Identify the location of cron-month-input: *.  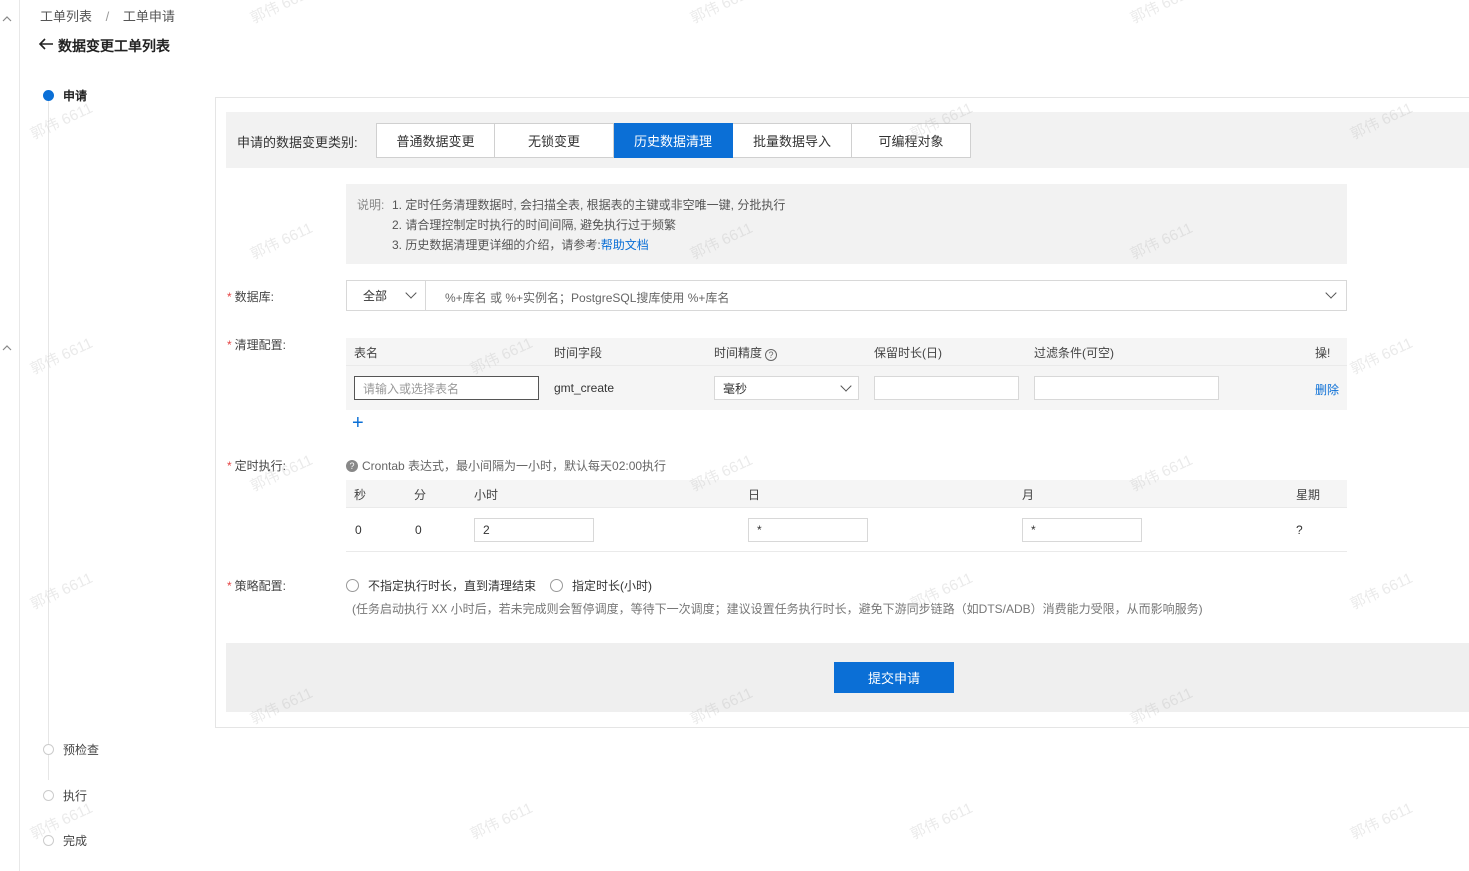
(1082, 530).